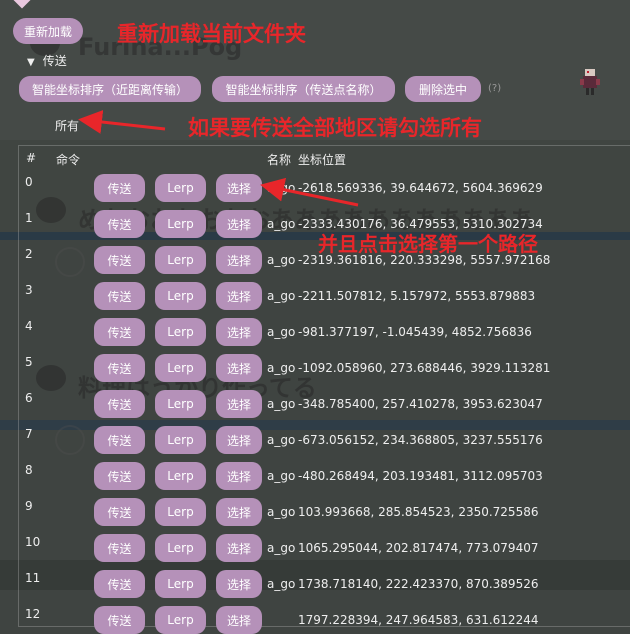 The image size is (630, 634). What do you see at coordinates (309, 192) in the screenshot?
I see `arrow-to-select-button` at bounding box center [309, 192].